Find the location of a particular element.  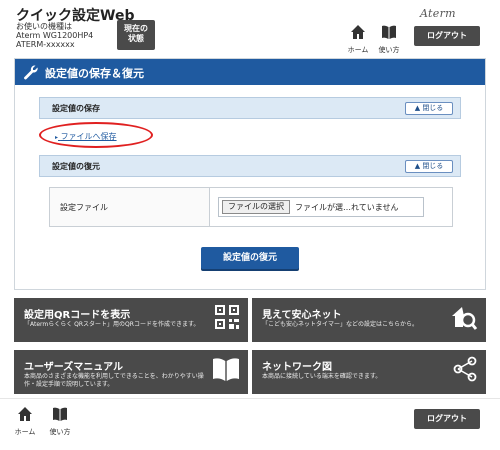

current-status-button: 現在の 状態 is located at coordinates (136, 35).